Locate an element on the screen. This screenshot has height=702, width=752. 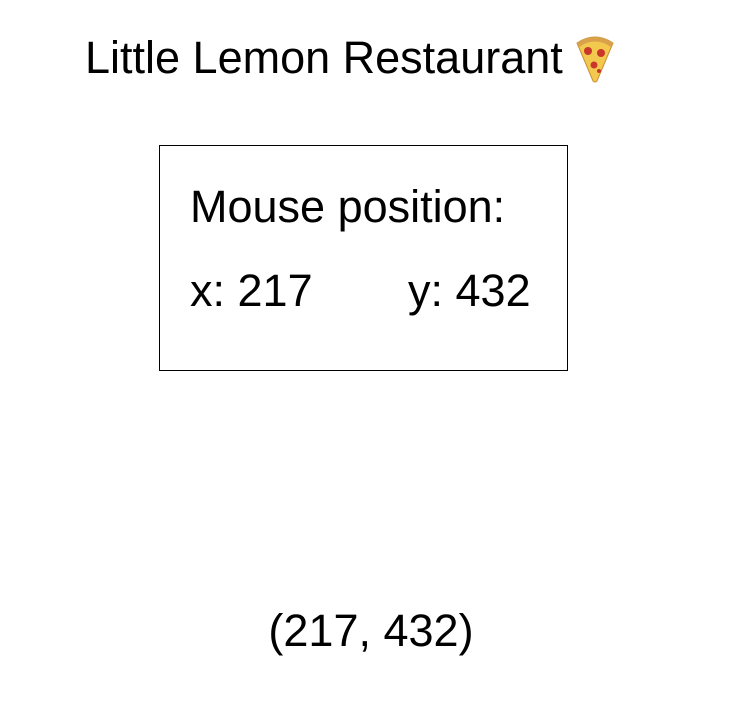
x-value: 217 is located at coordinates (275, 290).